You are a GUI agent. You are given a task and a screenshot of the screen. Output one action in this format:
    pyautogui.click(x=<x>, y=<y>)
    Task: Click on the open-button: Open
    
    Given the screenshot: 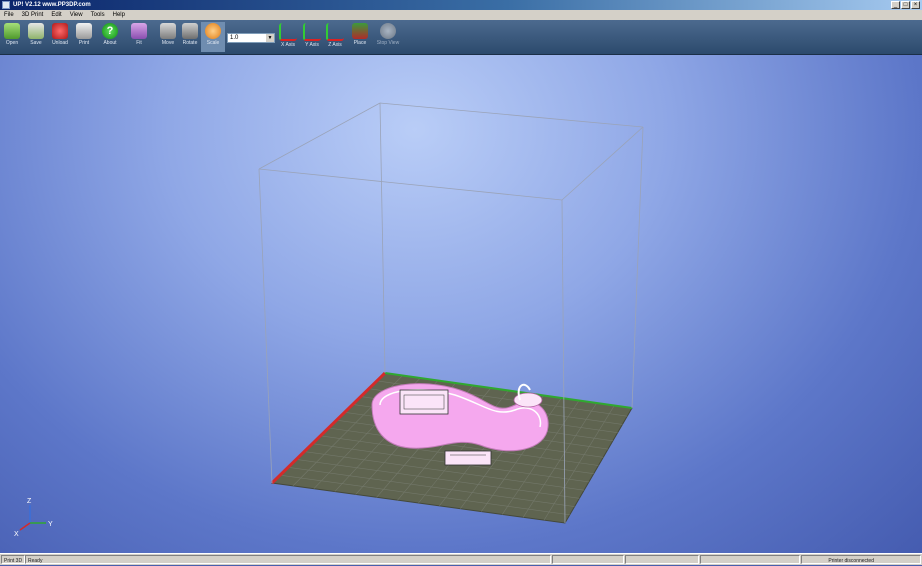 What is the action you would take?
    pyautogui.click(x=12, y=37)
    